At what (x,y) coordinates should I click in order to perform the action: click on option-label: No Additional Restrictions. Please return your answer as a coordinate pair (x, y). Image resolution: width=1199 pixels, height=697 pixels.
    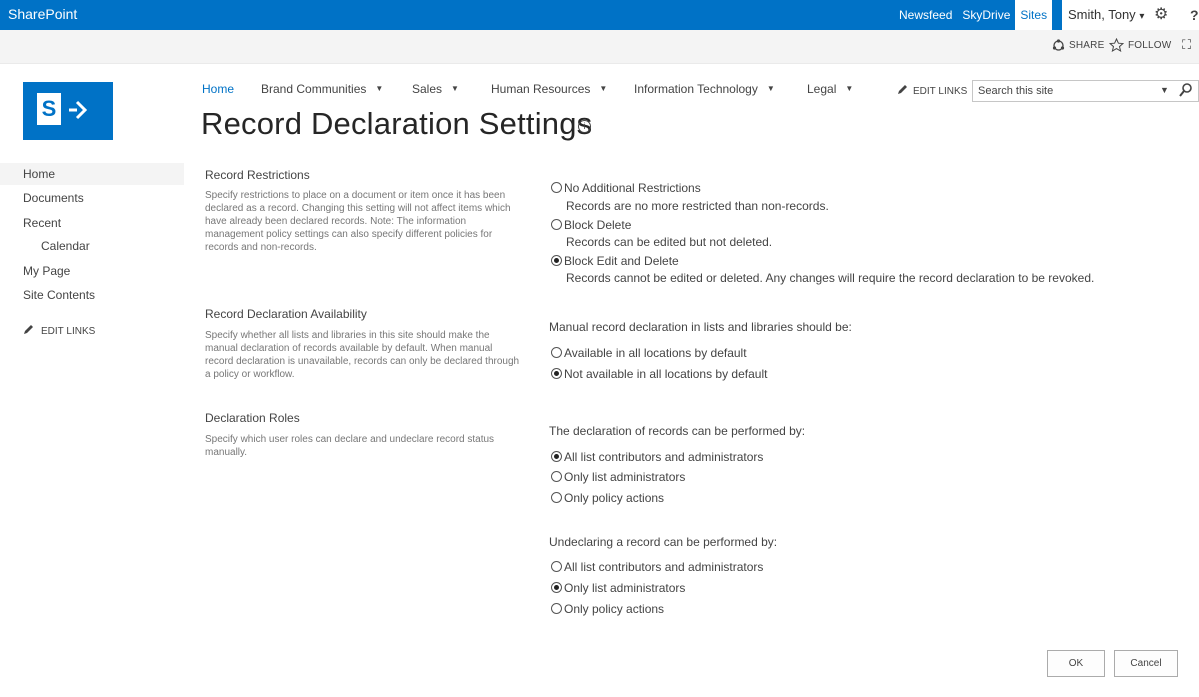
    Looking at the image, I should click on (632, 188).